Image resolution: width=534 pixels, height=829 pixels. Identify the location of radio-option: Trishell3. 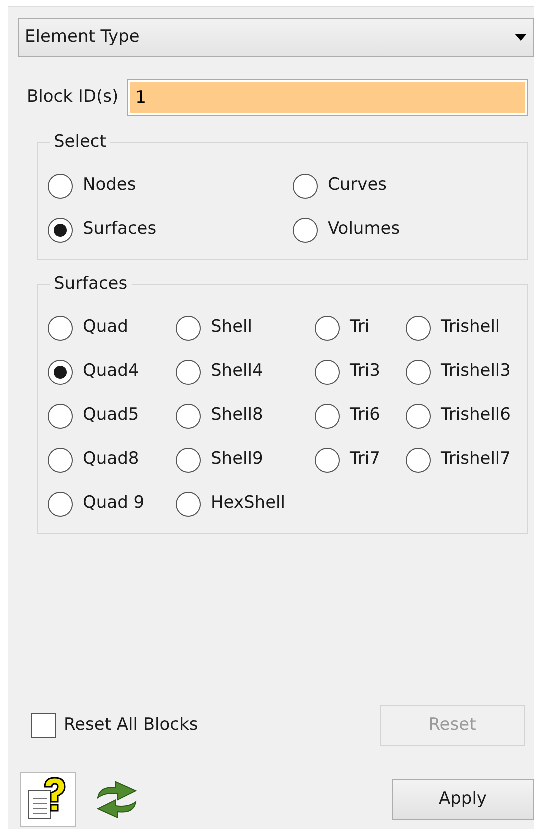
(461, 372).